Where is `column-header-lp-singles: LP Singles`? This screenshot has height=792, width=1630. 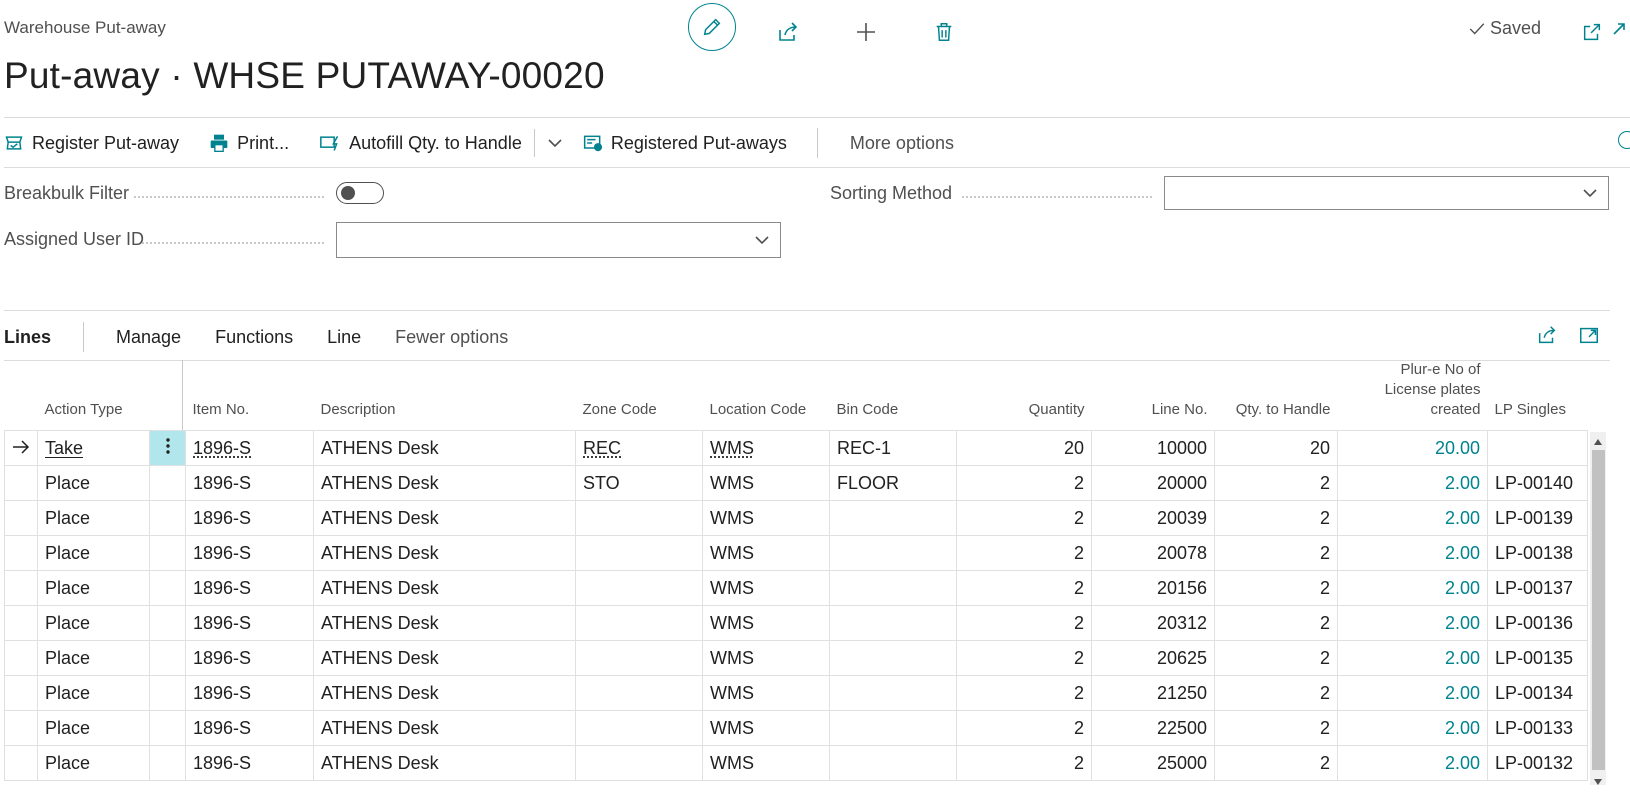 column-header-lp-singles: LP Singles is located at coordinates (1538, 395).